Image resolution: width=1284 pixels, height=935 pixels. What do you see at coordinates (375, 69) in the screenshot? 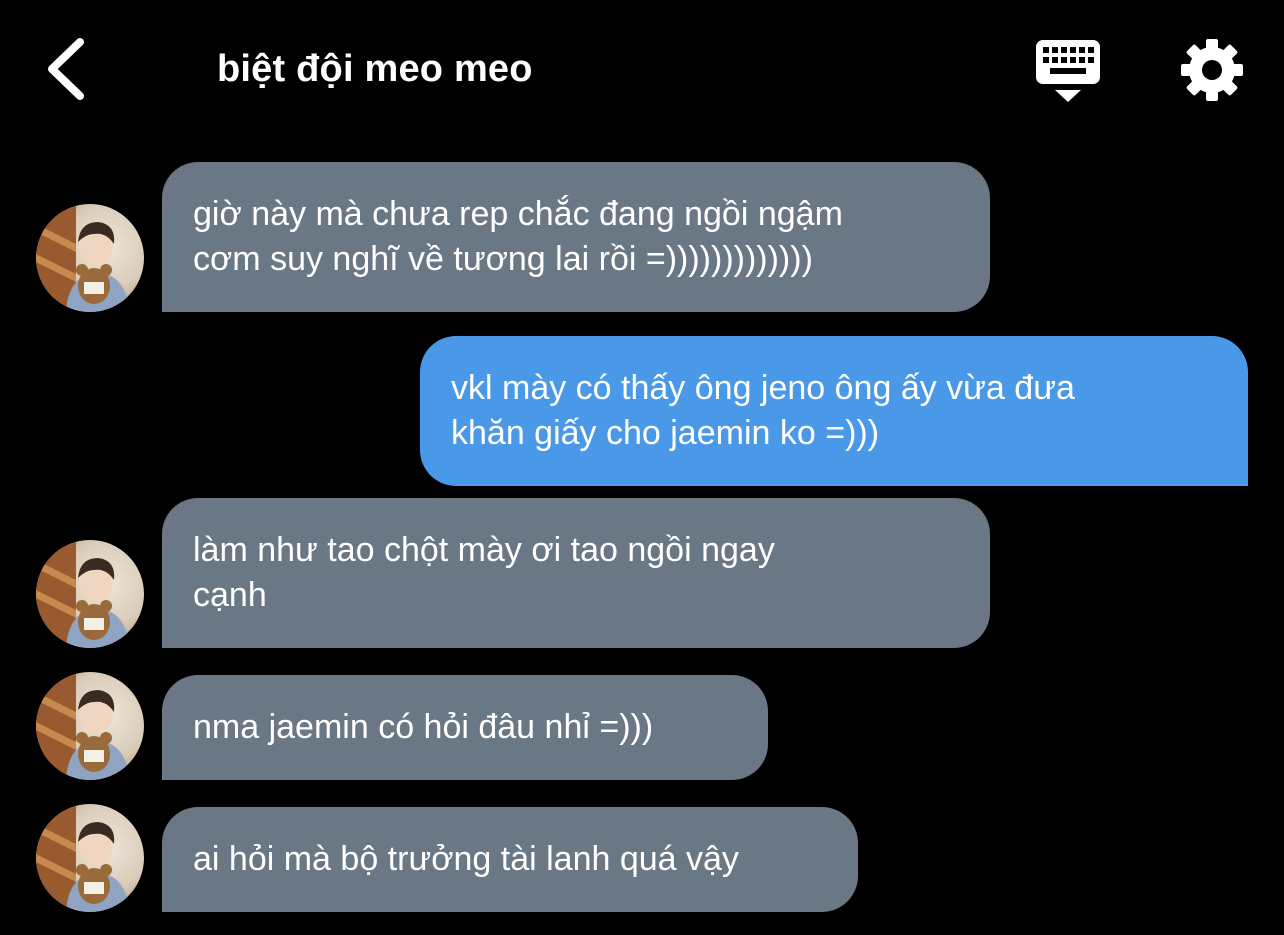
I see `chat-title: biệt đội meo meo` at bounding box center [375, 69].